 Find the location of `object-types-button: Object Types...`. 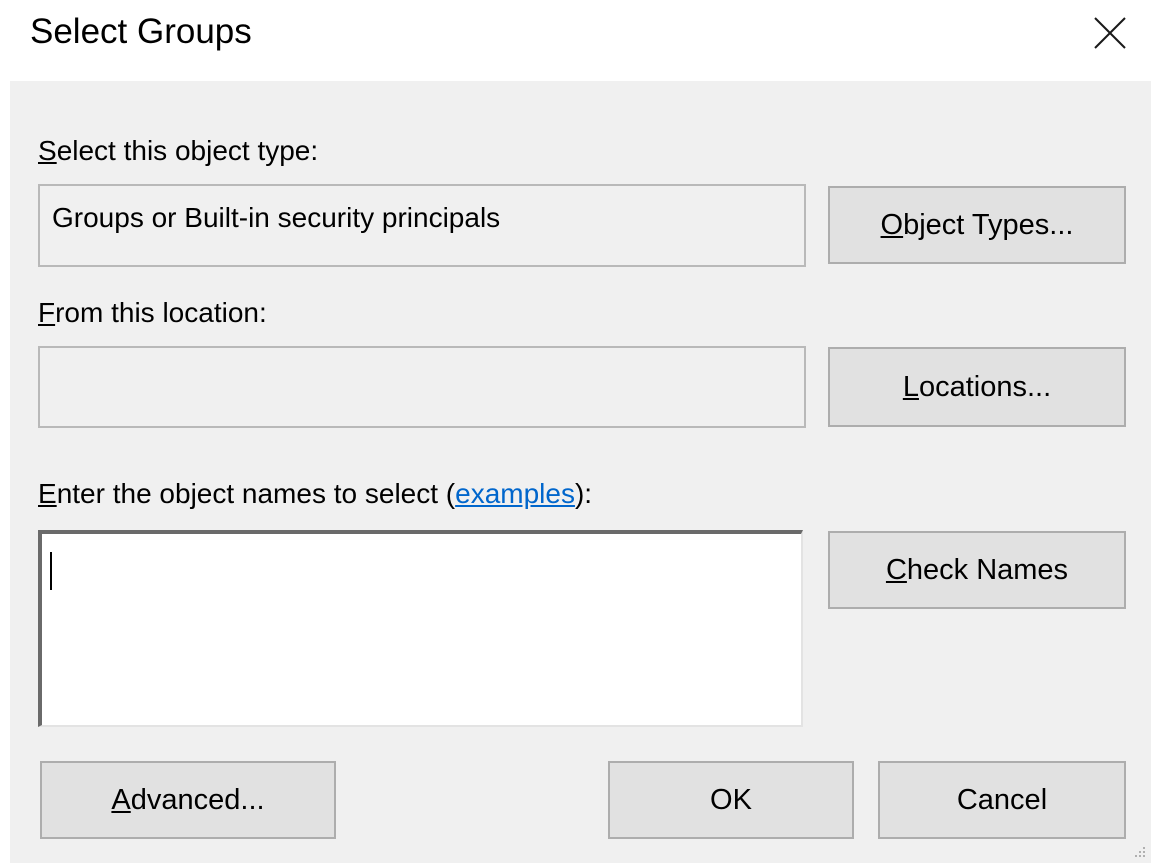

object-types-button: Object Types... is located at coordinates (977, 225).